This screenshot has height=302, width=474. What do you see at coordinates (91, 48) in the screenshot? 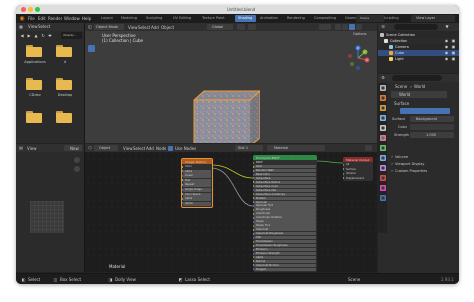
I see `select-tool-icon` at bounding box center [91, 48].